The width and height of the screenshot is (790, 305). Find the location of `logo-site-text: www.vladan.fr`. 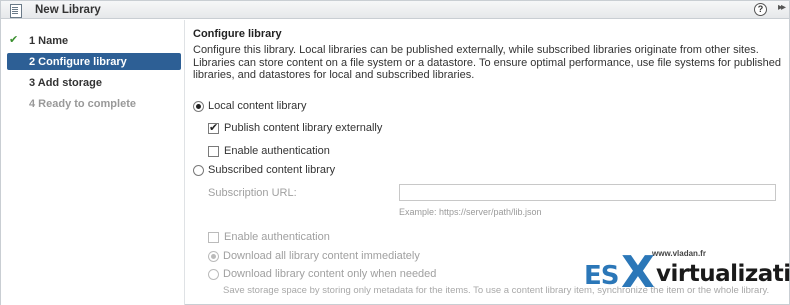

logo-site-text: www.vladan.fr is located at coordinates (679, 253).